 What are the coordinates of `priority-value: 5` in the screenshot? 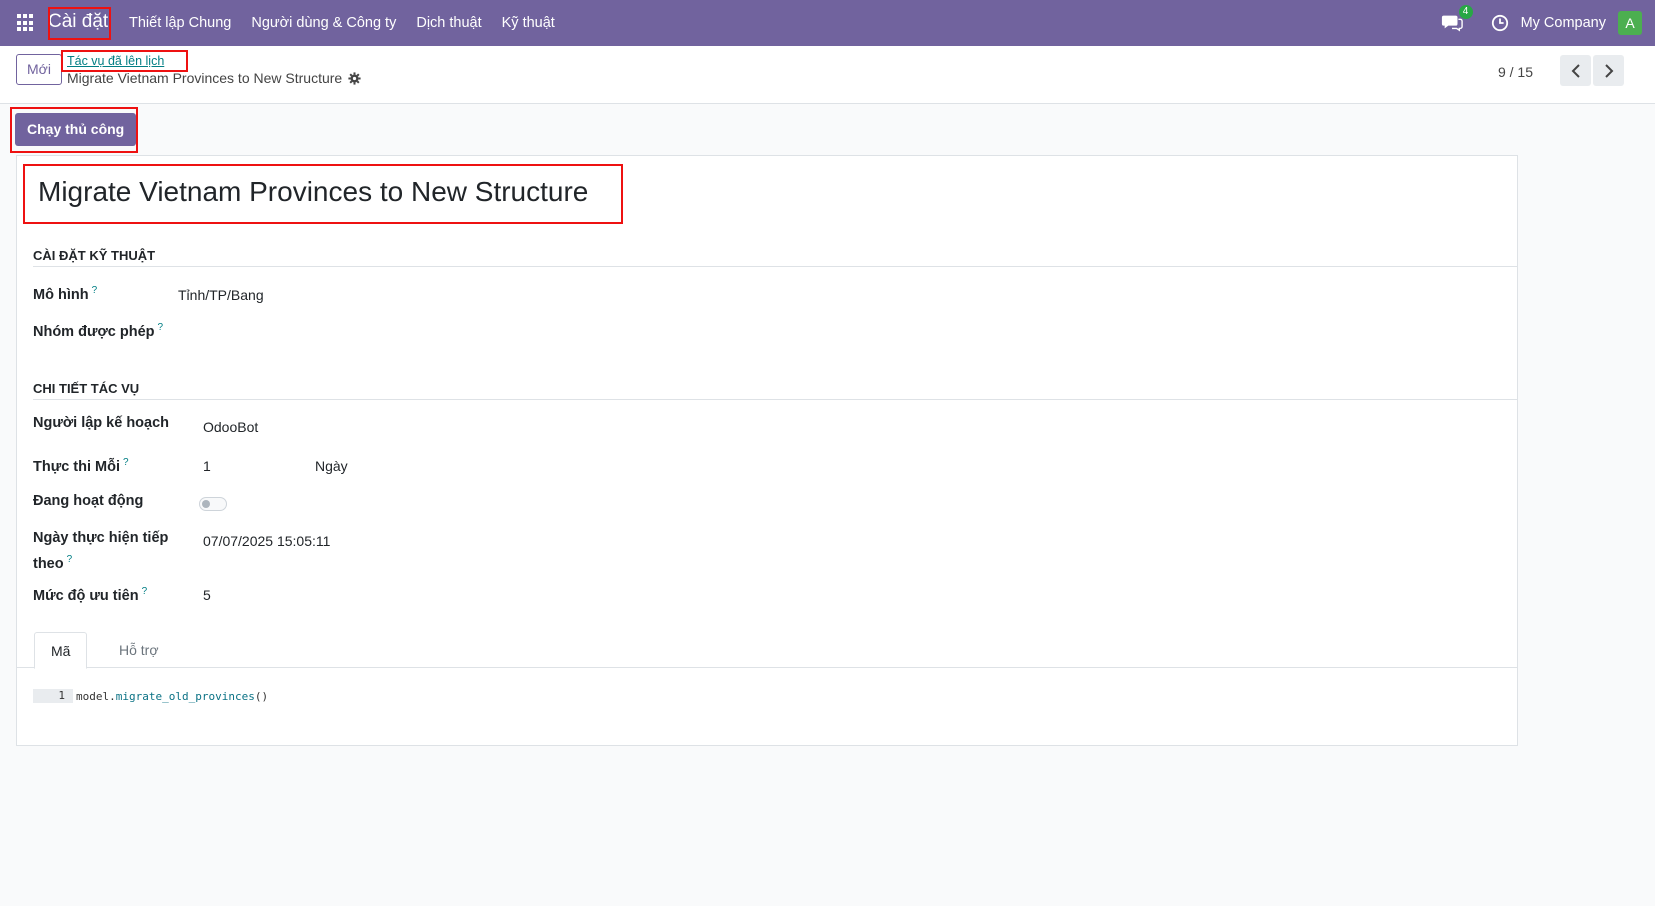 It's located at (207, 595).